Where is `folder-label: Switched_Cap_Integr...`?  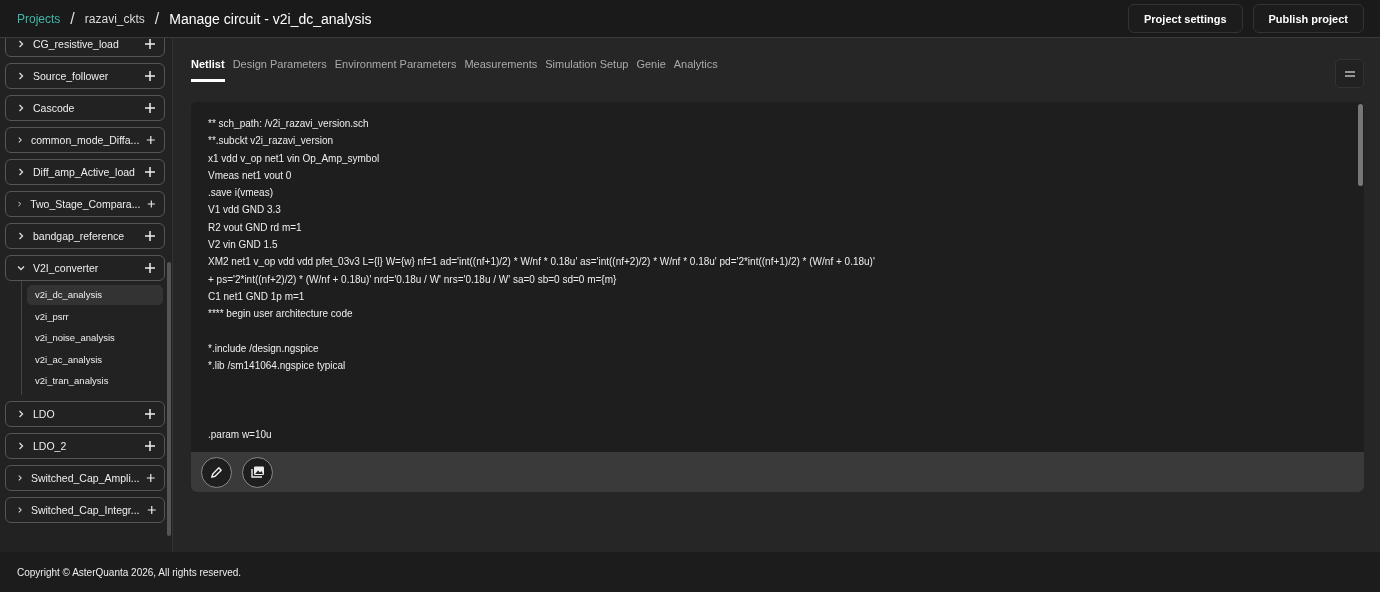
folder-label: Switched_Cap_Integr... is located at coordinates (85, 509).